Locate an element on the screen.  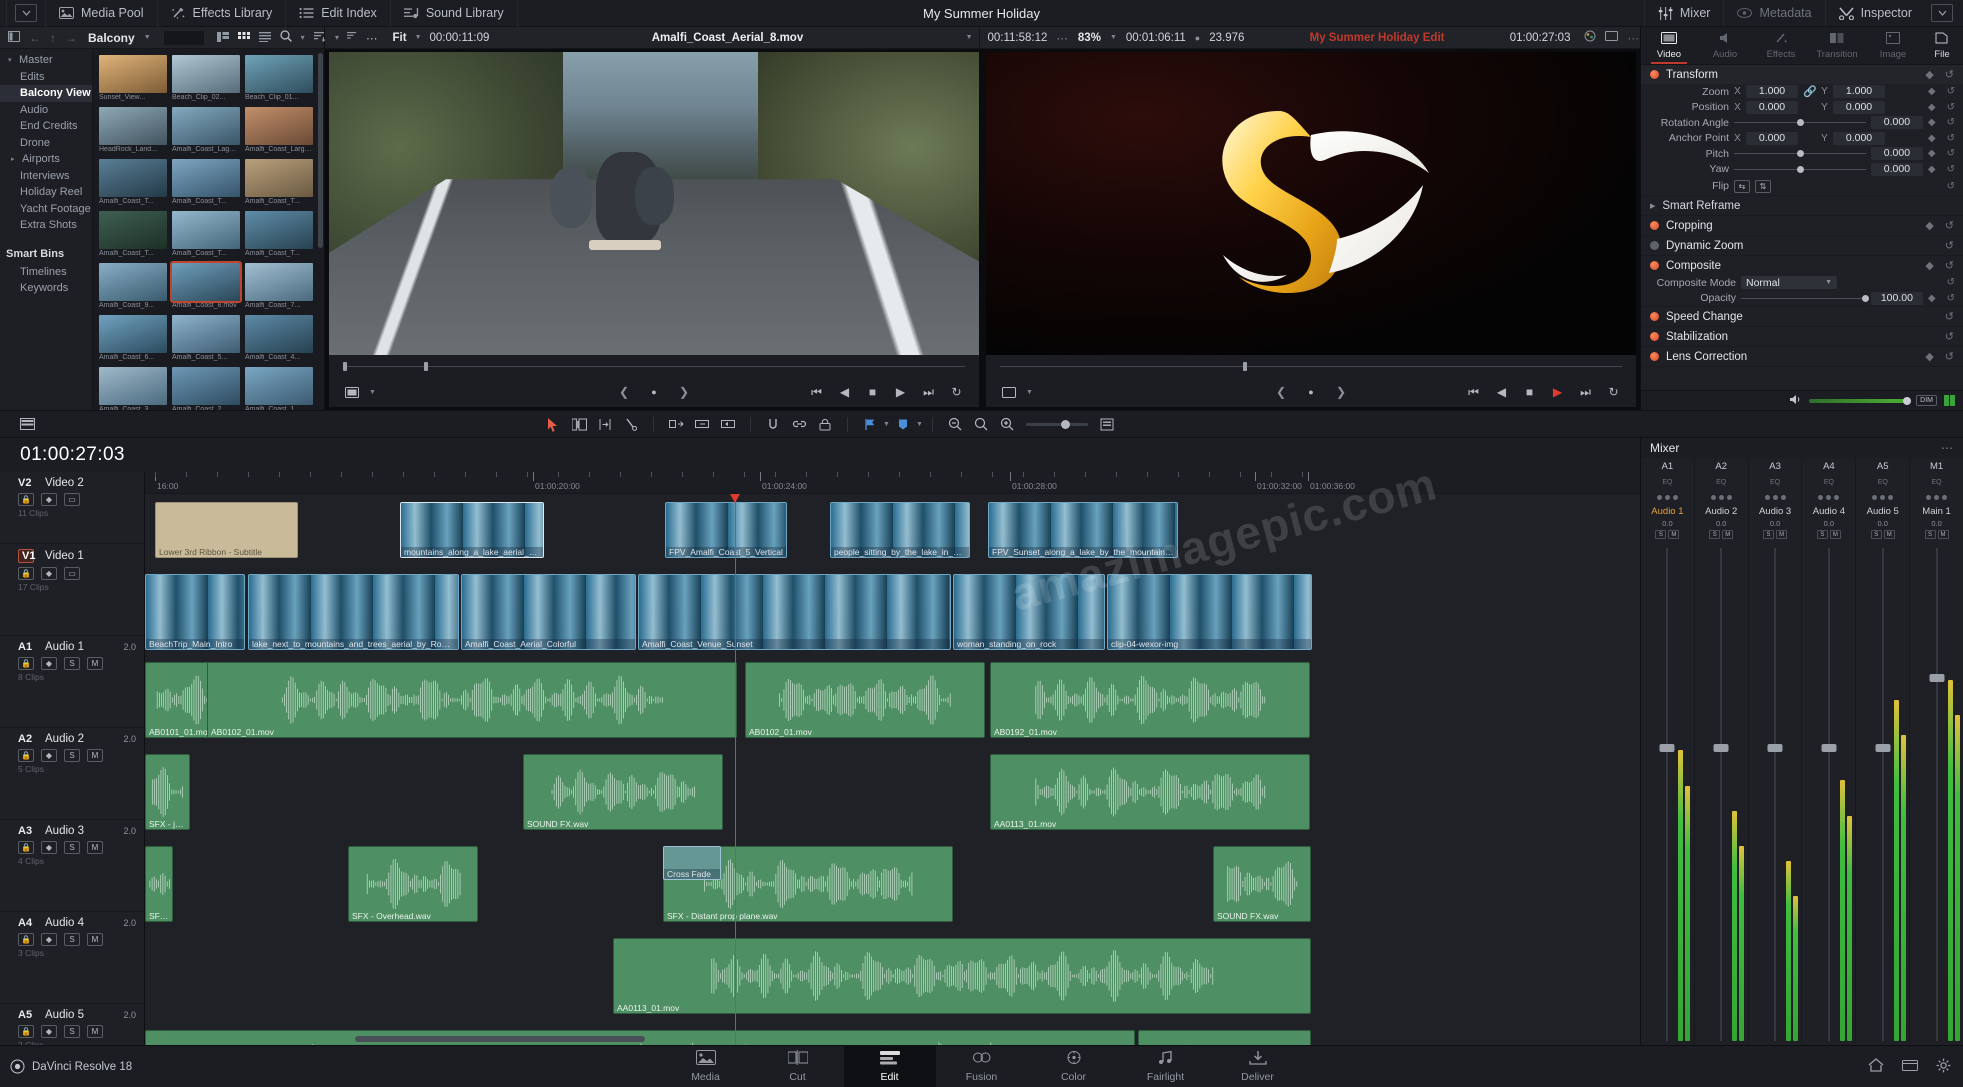
mixer-knobs is located at coordinates (1829, 497).